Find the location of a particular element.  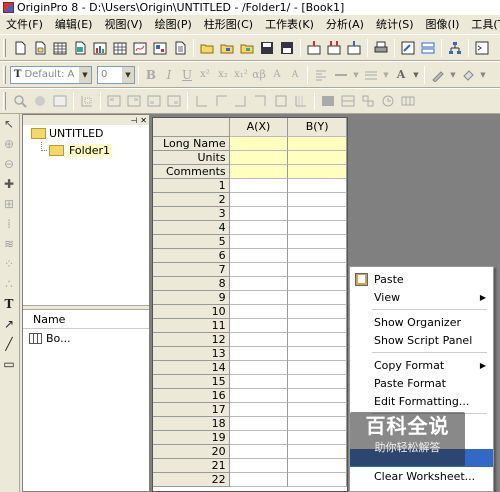

open-icon is located at coordinates (207, 48).